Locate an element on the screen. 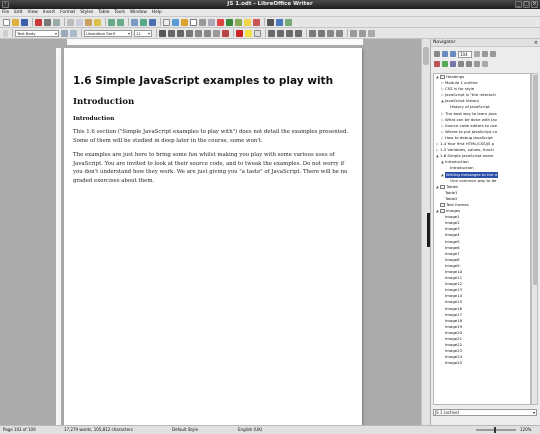  insert-line-icon is located at coordinates (270, 22).